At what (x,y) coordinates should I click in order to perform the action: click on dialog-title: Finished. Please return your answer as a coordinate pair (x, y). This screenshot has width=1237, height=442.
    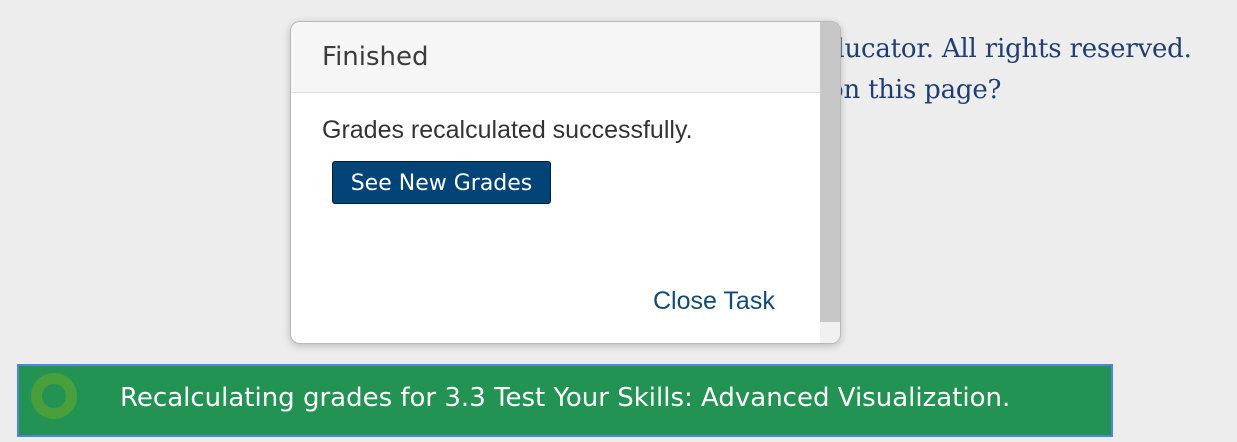
    Looking at the image, I should click on (375, 57).